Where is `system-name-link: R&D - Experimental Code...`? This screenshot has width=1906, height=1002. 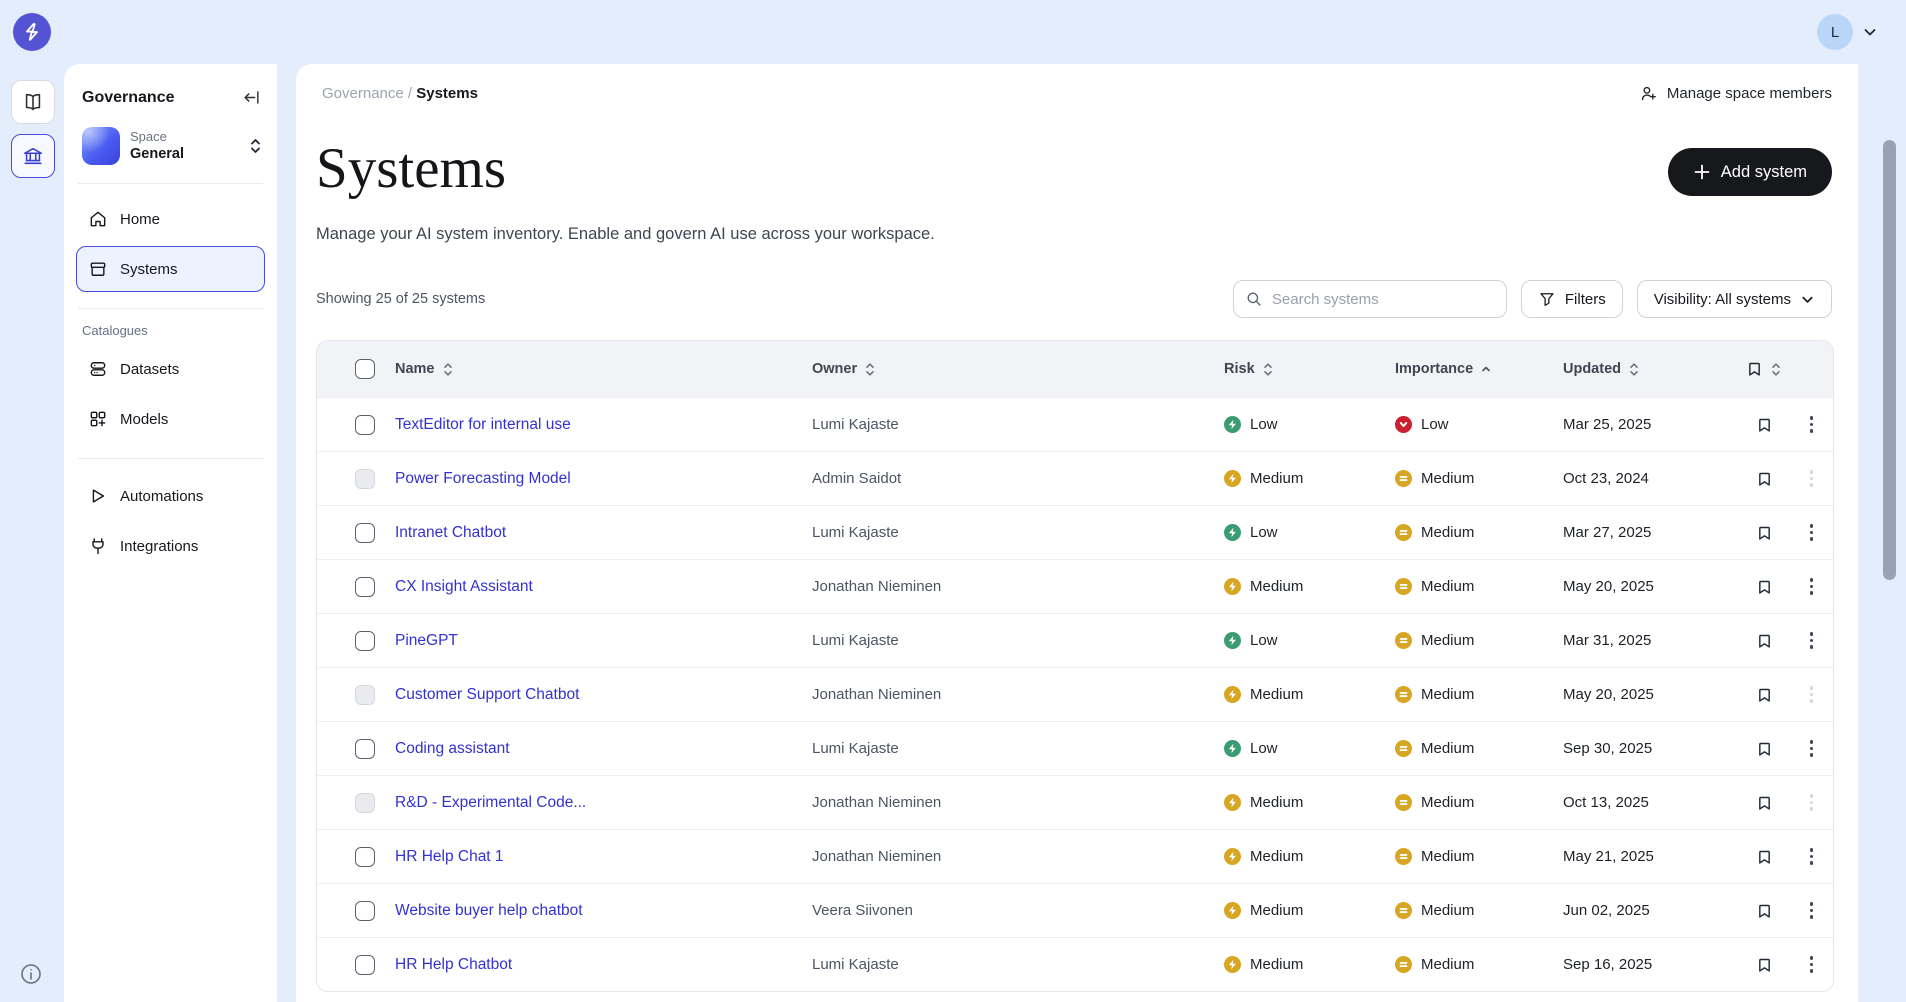
system-name-link: R&D - Experimental Code... is located at coordinates (490, 802).